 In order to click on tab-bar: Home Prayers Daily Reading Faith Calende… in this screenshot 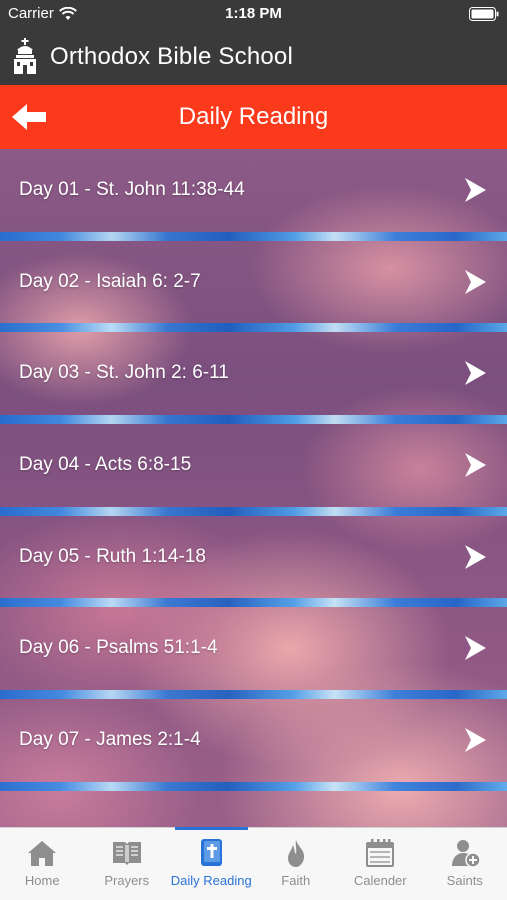, I will do `click(253, 863)`.